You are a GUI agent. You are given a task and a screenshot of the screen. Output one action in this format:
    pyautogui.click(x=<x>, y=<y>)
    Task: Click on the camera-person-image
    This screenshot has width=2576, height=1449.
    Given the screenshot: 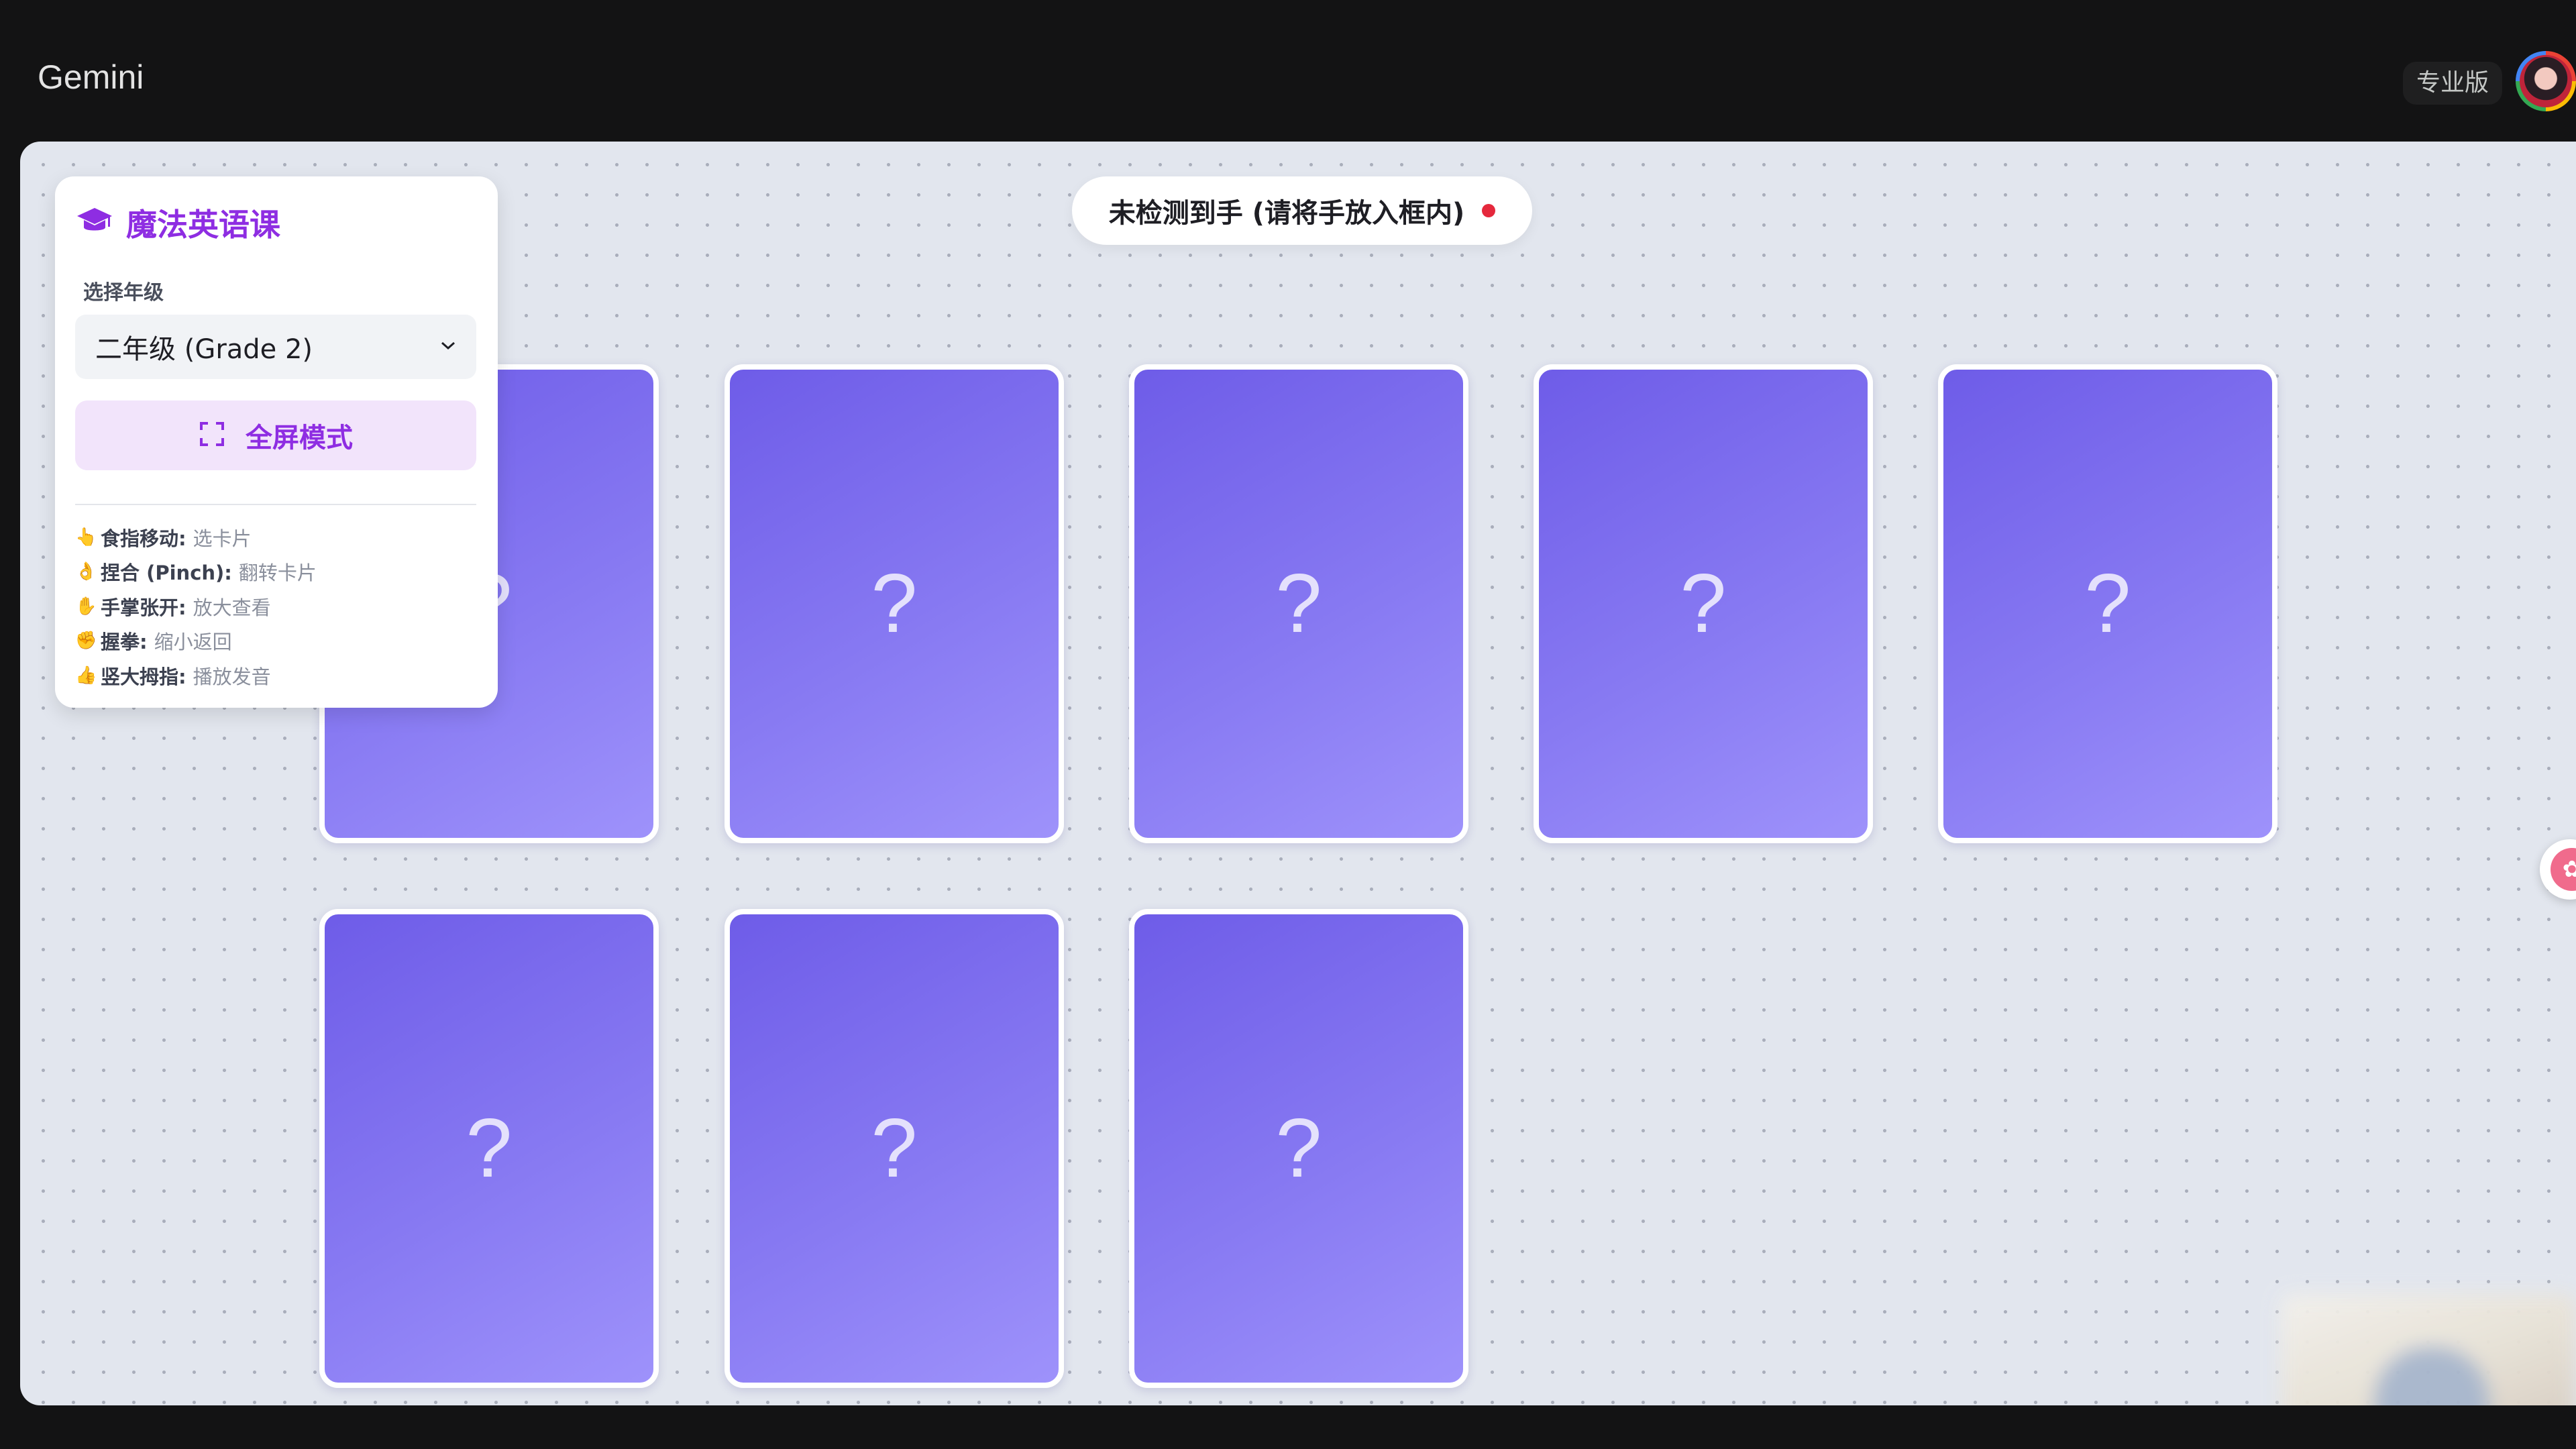 What is the action you would take?
    pyautogui.click(x=2432, y=1376)
    